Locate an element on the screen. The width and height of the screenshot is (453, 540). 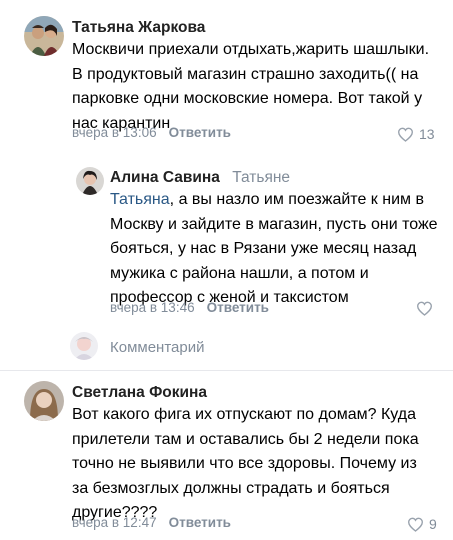
like-button: 9 is located at coordinates (422, 524).